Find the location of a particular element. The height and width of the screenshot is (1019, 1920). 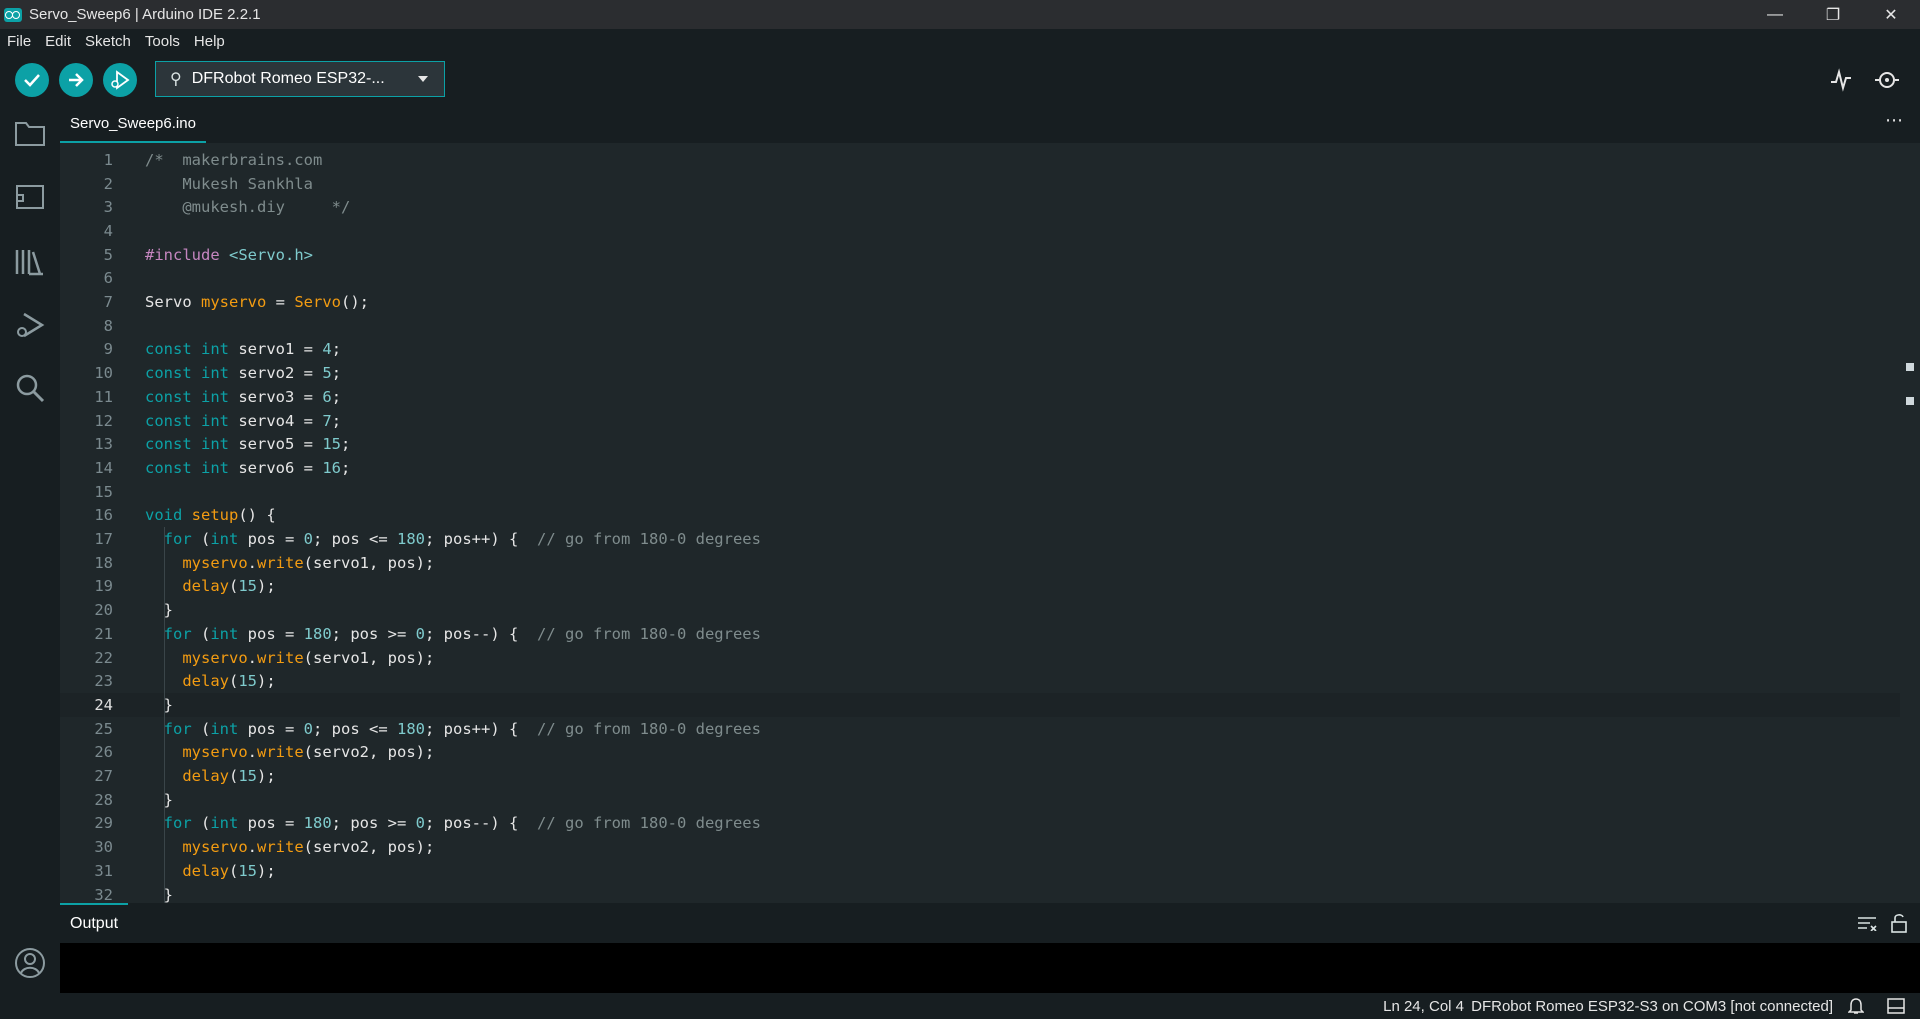

menu-edit: Edit is located at coordinates (58, 41).